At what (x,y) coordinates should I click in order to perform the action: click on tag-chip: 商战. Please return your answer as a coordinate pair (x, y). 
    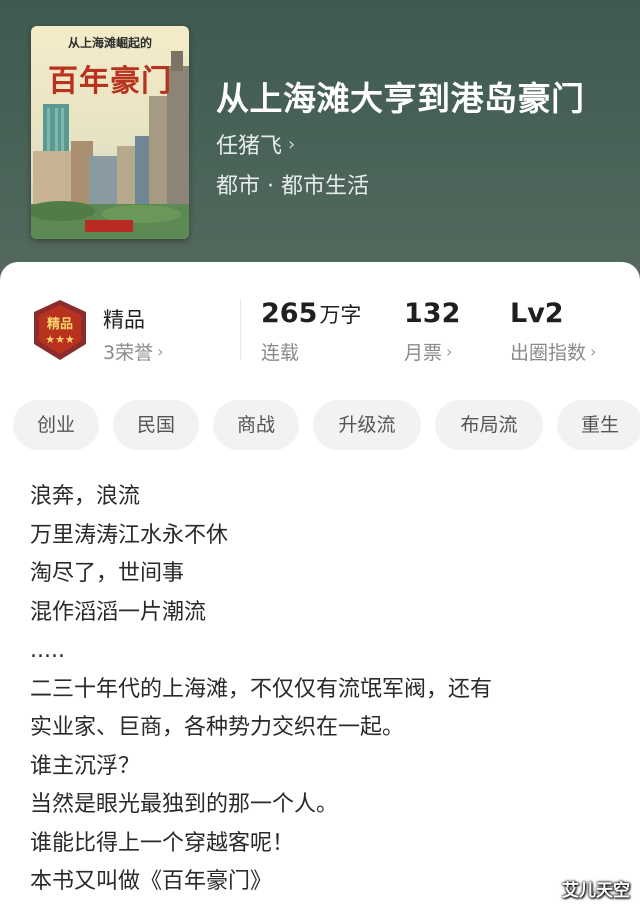
    Looking at the image, I should click on (256, 425).